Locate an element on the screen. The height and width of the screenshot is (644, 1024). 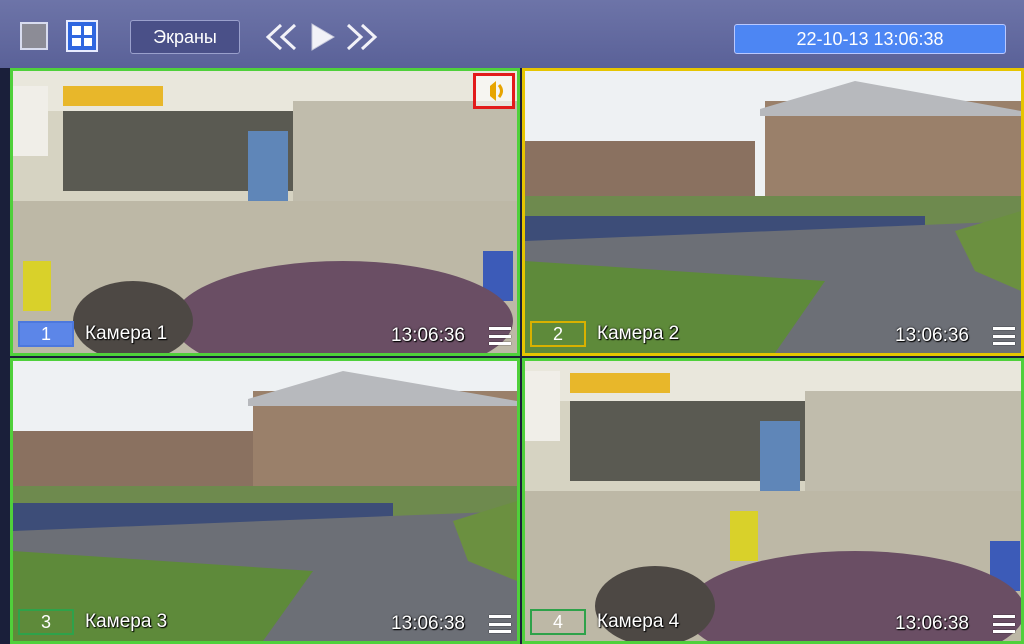
audio-alert is located at coordinates (494, 91).